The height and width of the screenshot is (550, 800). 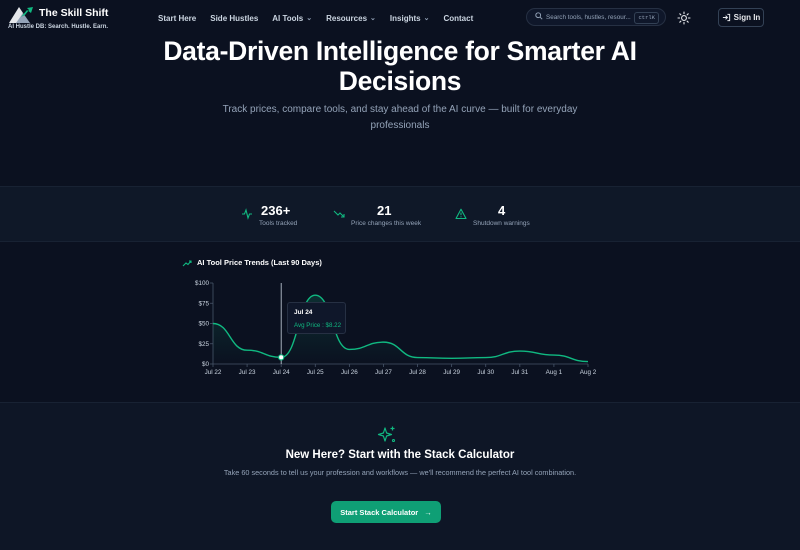 What do you see at coordinates (400, 329) in the screenshot?
I see `series-area` at bounding box center [400, 329].